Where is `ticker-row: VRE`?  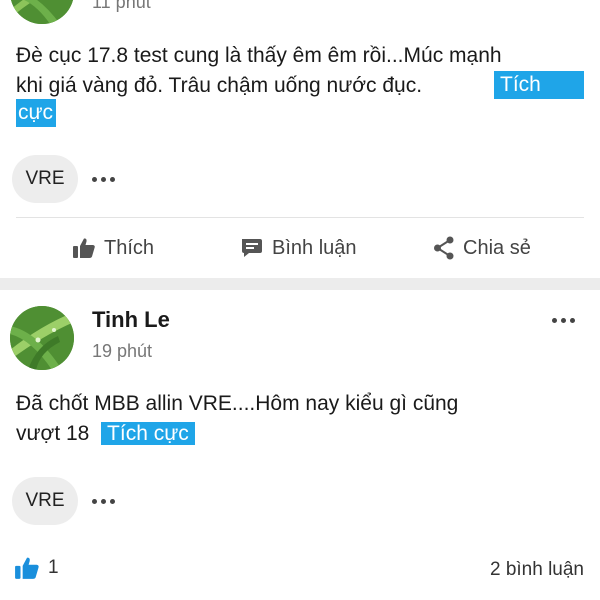 ticker-row: VRE is located at coordinates (63, 501).